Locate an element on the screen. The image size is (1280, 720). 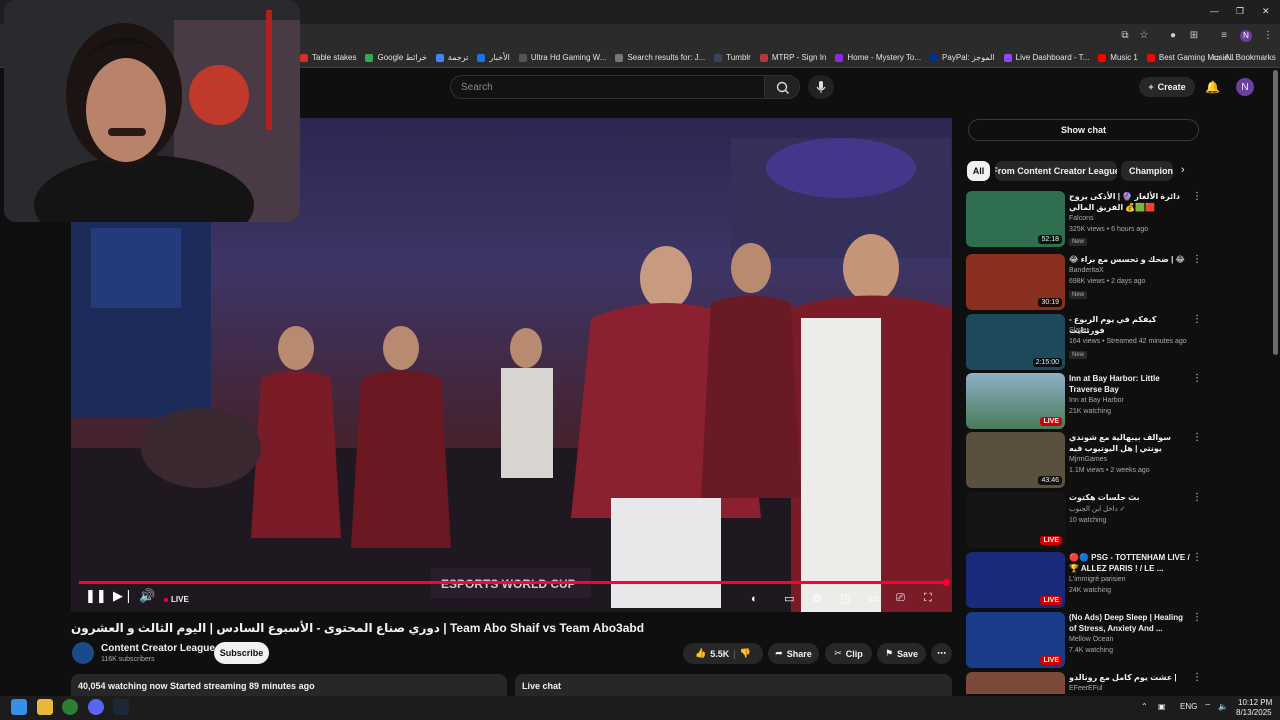
start-windows-icon is located at coordinates (19, 707).